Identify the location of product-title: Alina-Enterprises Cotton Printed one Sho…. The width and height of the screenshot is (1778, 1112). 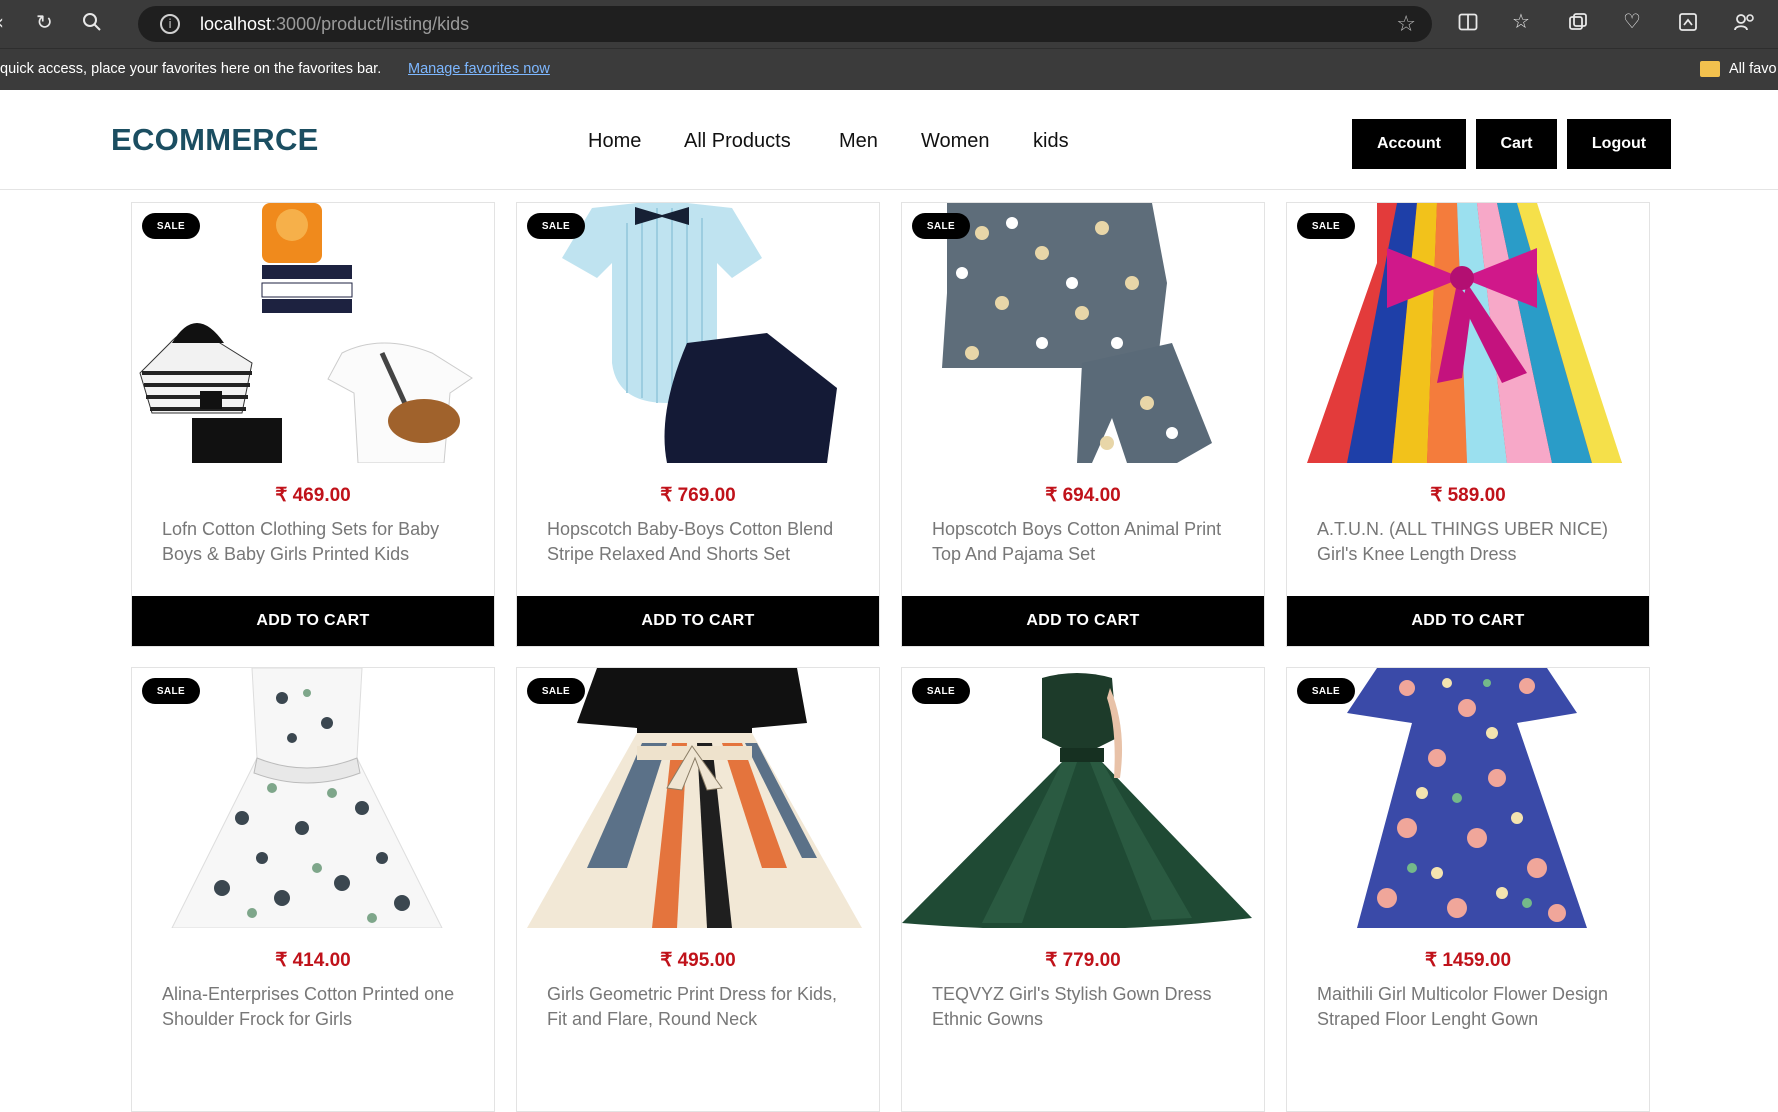
(317, 1007).